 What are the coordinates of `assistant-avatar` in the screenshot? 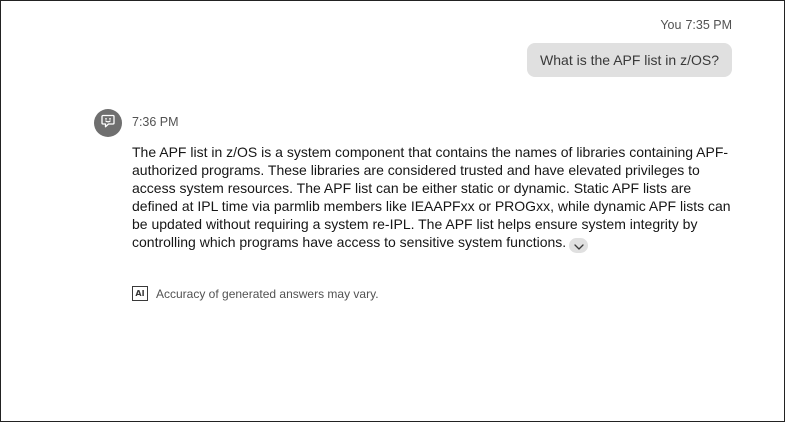 It's located at (108, 123).